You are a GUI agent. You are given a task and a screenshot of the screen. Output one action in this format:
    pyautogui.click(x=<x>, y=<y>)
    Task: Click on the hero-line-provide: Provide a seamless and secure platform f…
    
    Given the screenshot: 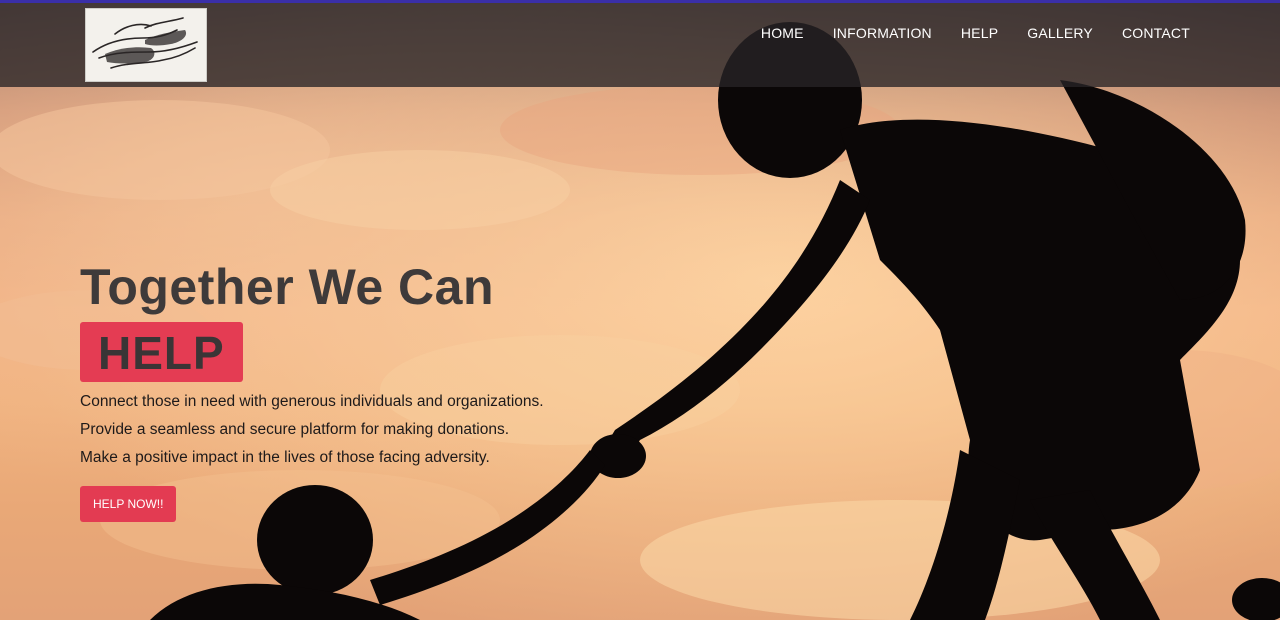 What is the action you would take?
    pyautogui.click(x=295, y=429)
    